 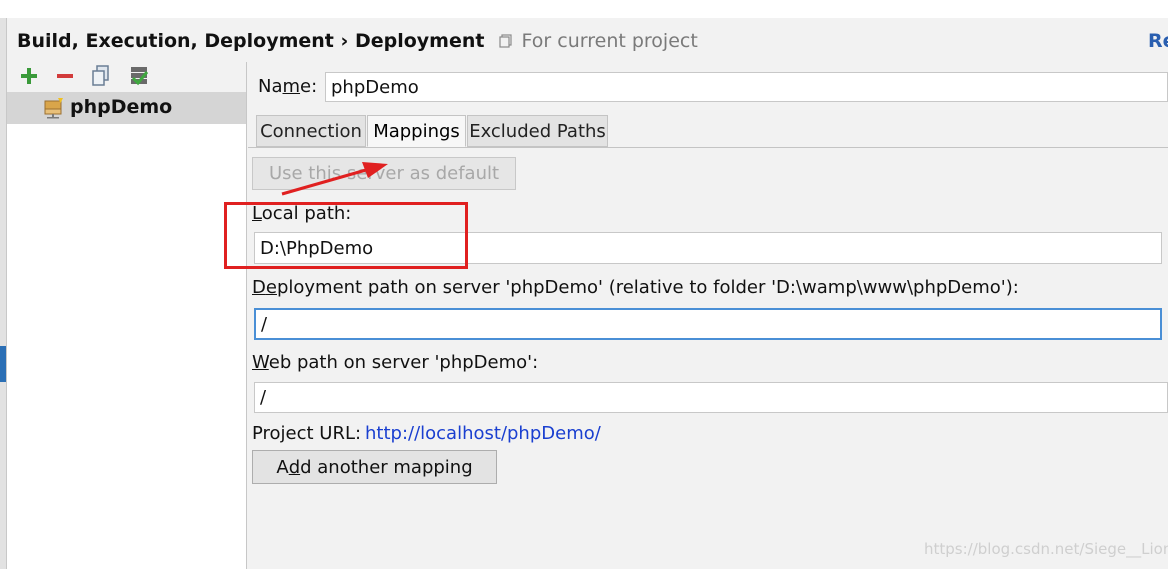 I want to click on project-scope-icon, so click(x=505, y=41).